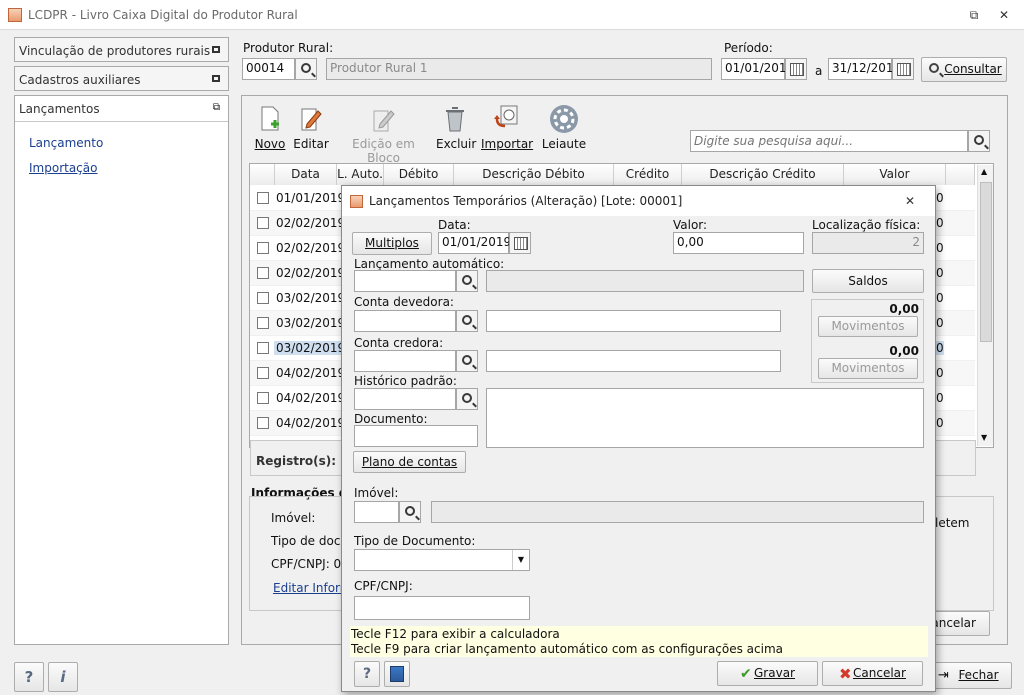  What do you see at coordinates (467, 399) in the screenshot?
I see `historico-search` at bounding box center [467, 399].